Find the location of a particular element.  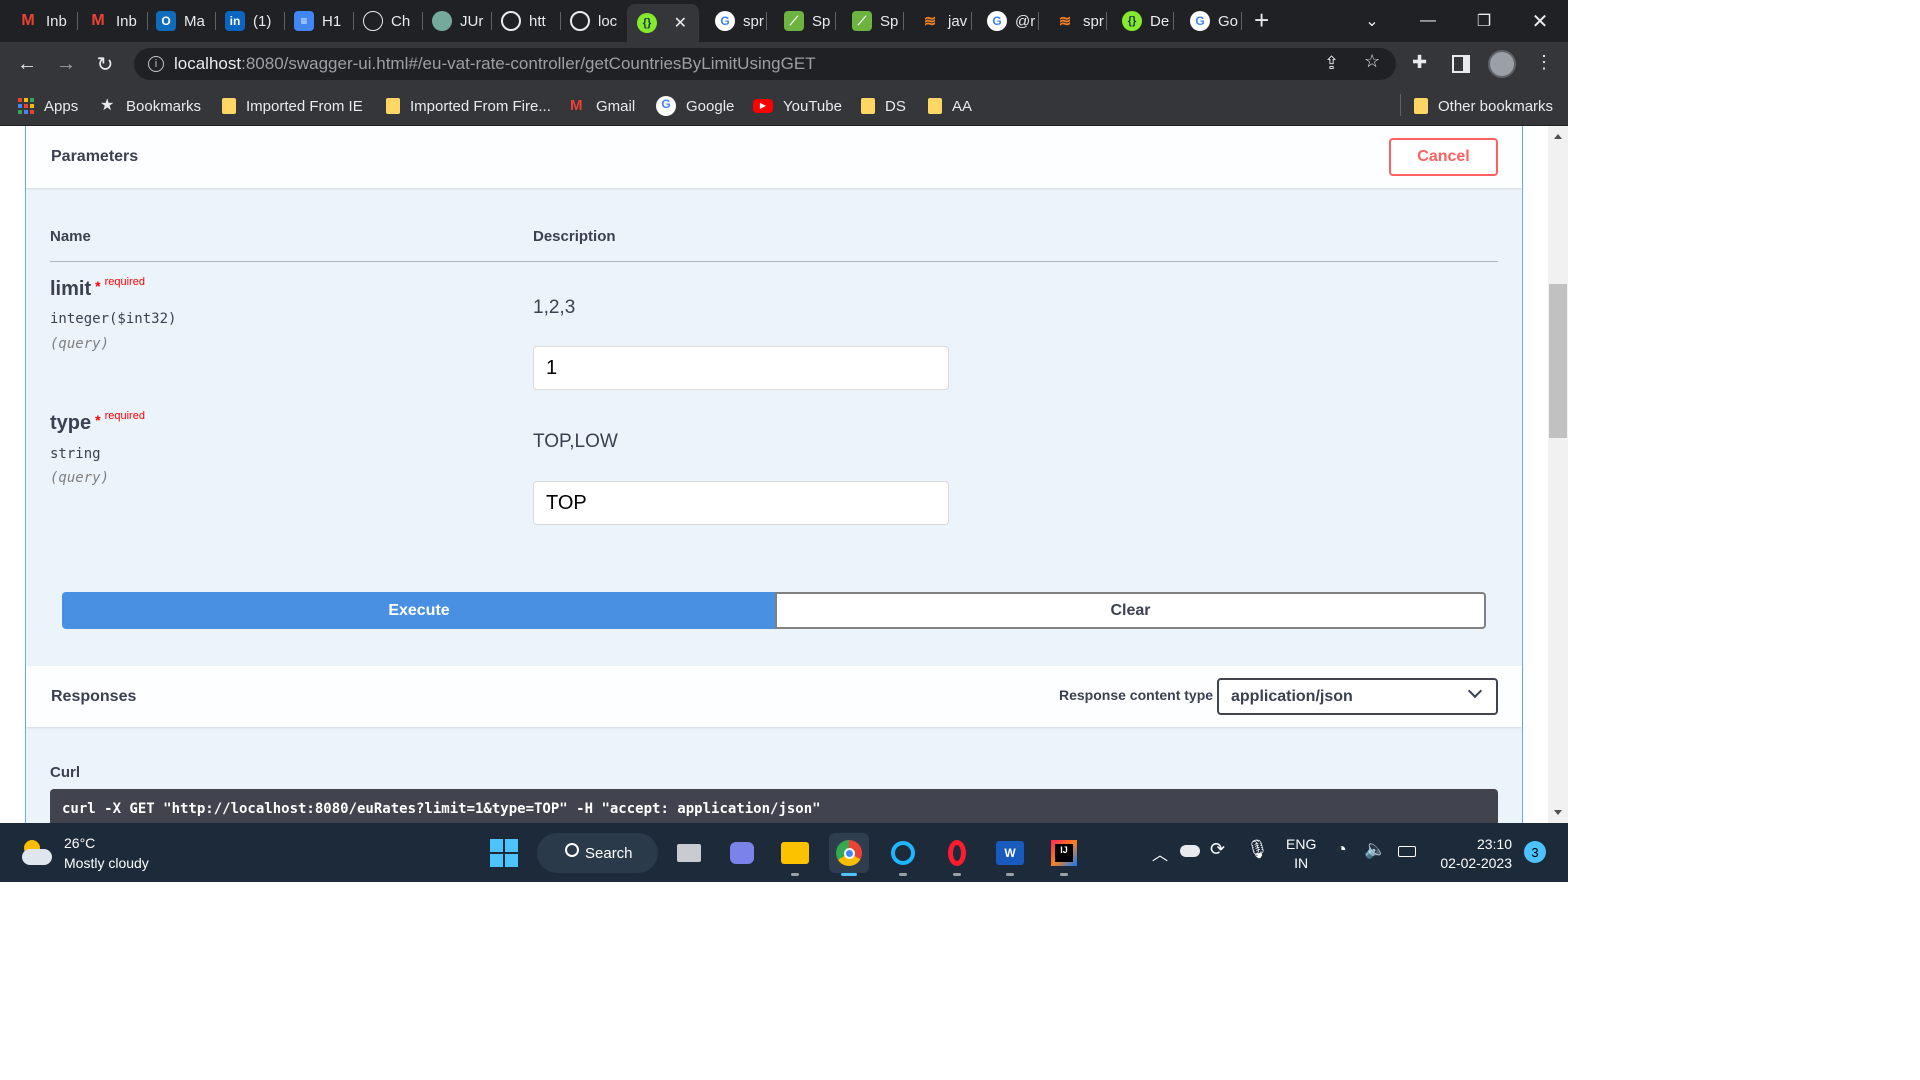

linkedin-icon: in is located at coordinates (235, 21).